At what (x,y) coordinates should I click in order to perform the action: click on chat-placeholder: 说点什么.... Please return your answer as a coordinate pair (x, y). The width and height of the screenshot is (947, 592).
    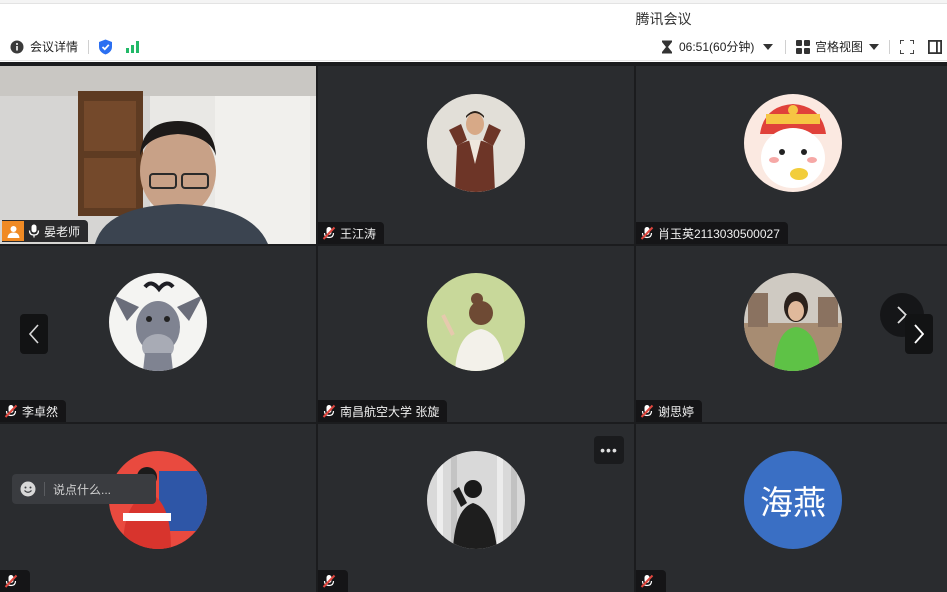
    Looking at the image, I should click on (82, 489).